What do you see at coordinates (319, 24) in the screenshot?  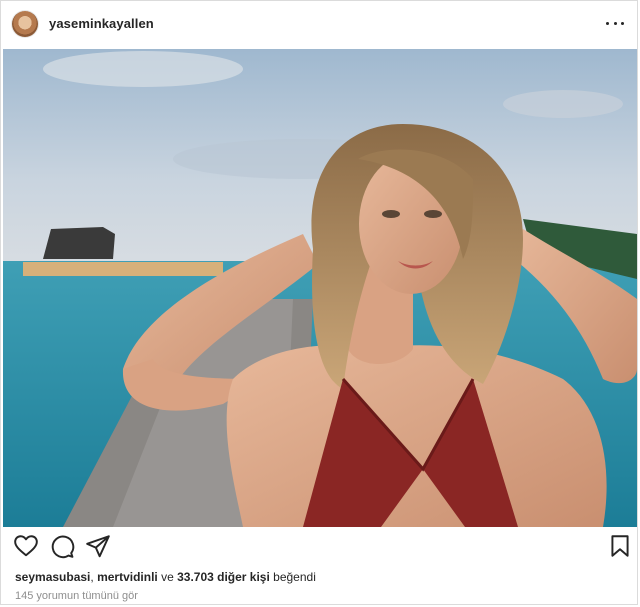 I see `post-header: yaseminkayallen` at bounding box center [319, 24].